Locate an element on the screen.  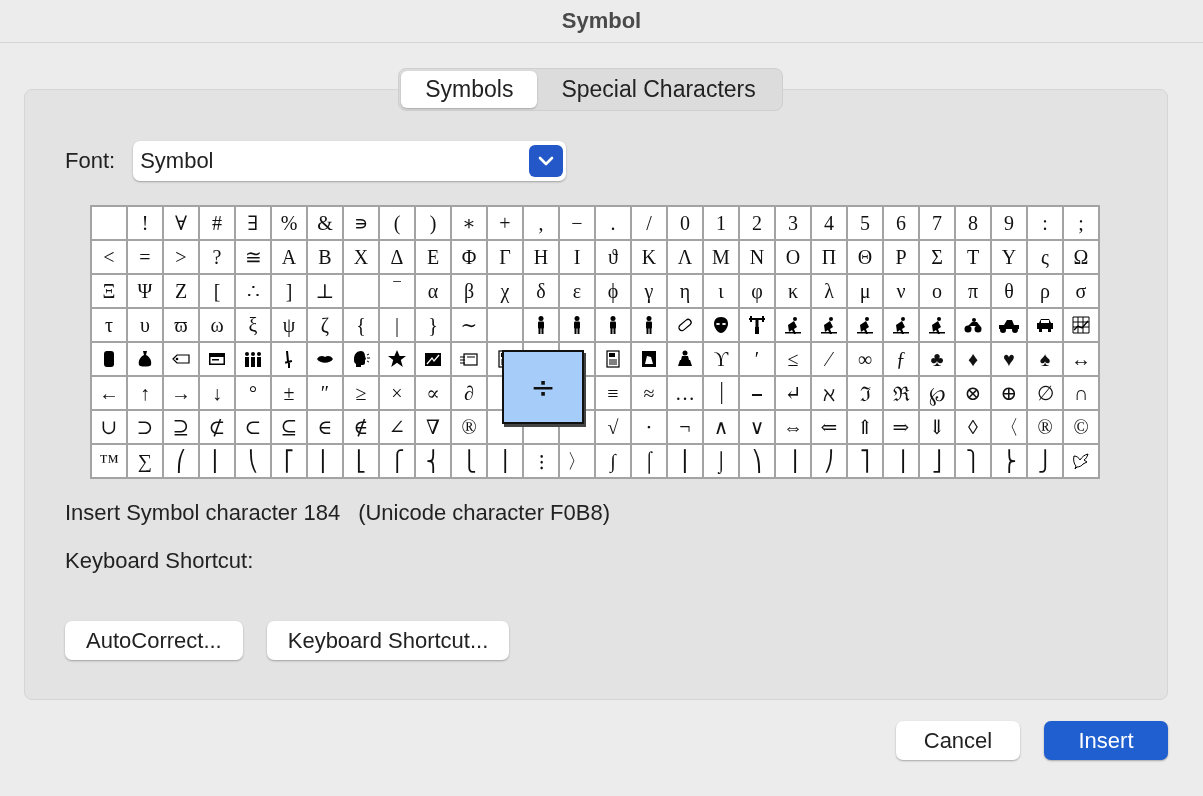
symbol-cell: η is located at coordinates (685, 291).